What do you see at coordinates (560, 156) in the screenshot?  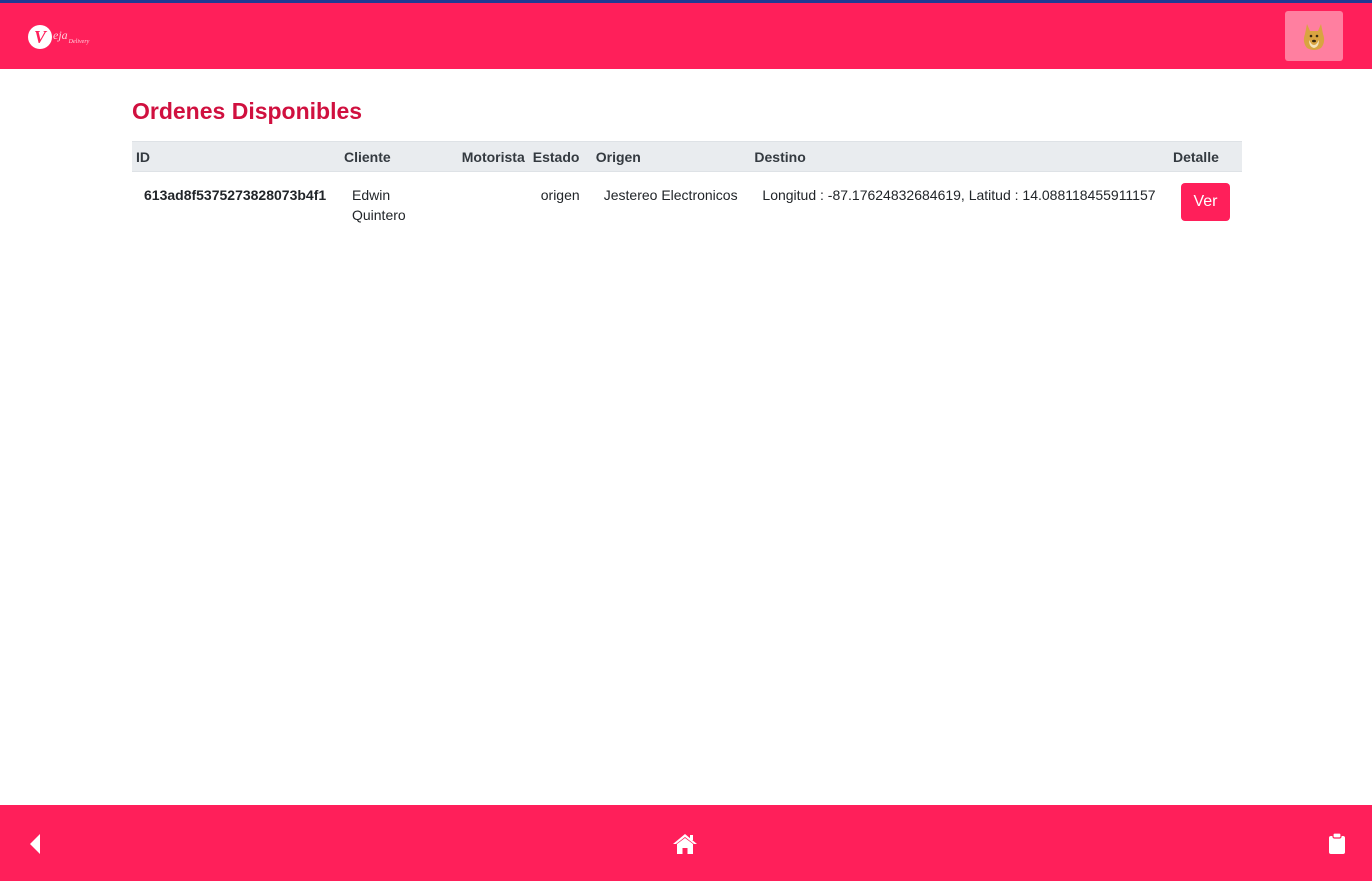 I see `column-header-estado: Estado` at bounding box center [560, 156].